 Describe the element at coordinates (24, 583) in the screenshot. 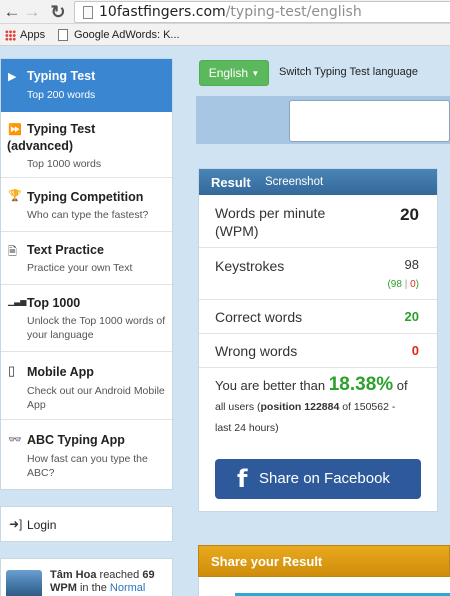

I see `avatar` at that location.